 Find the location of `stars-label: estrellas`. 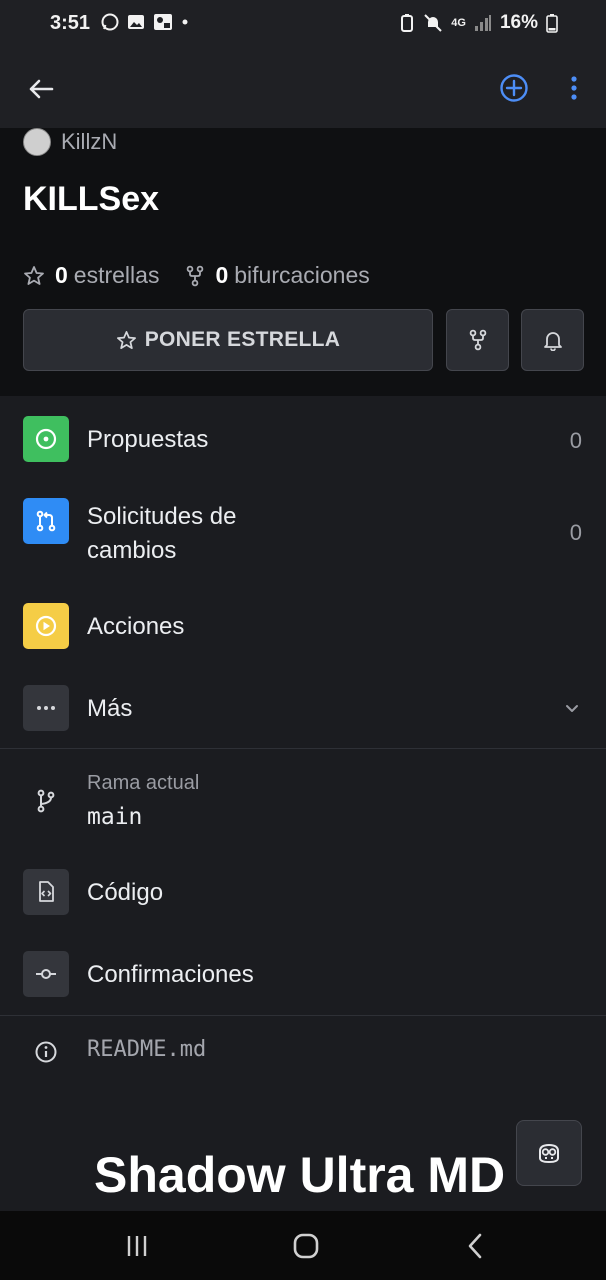

stars-label: estrellas is located at coordinates (117, 275).